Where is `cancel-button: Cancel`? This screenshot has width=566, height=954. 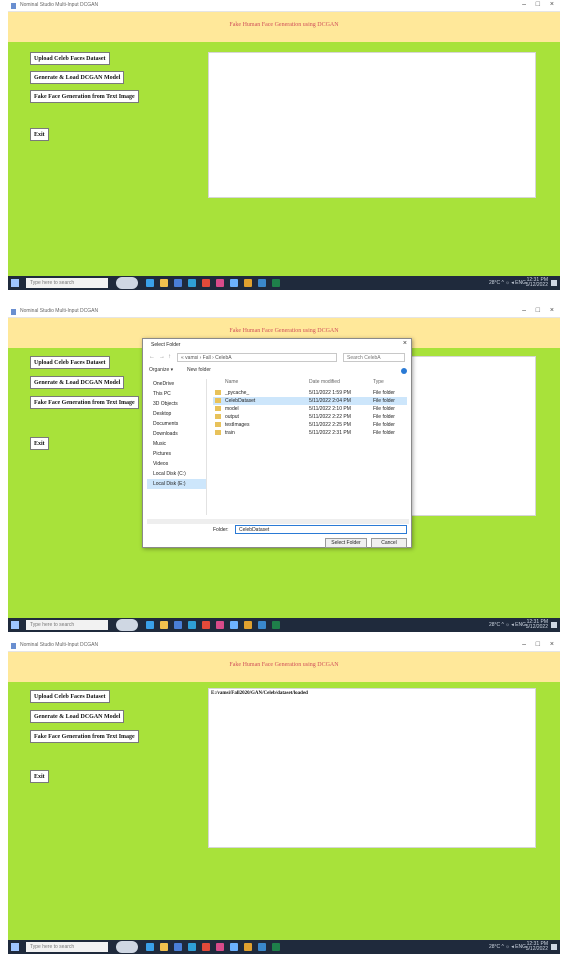
cancel-button: Cancel is located at coordinates (389, 543).